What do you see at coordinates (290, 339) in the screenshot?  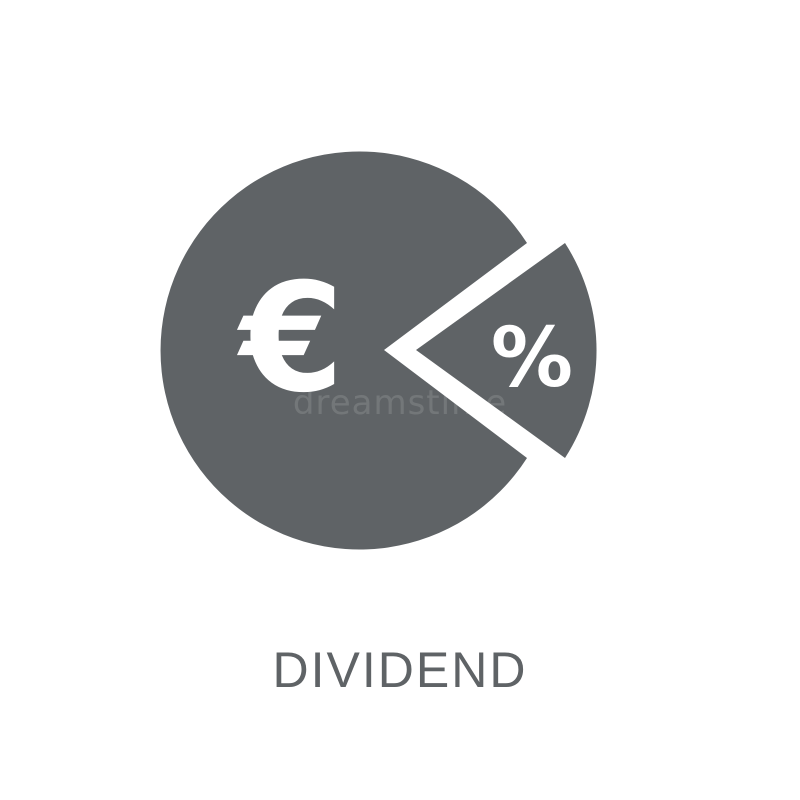 I see `euro-icon: €` at bounding box center [290, 339].